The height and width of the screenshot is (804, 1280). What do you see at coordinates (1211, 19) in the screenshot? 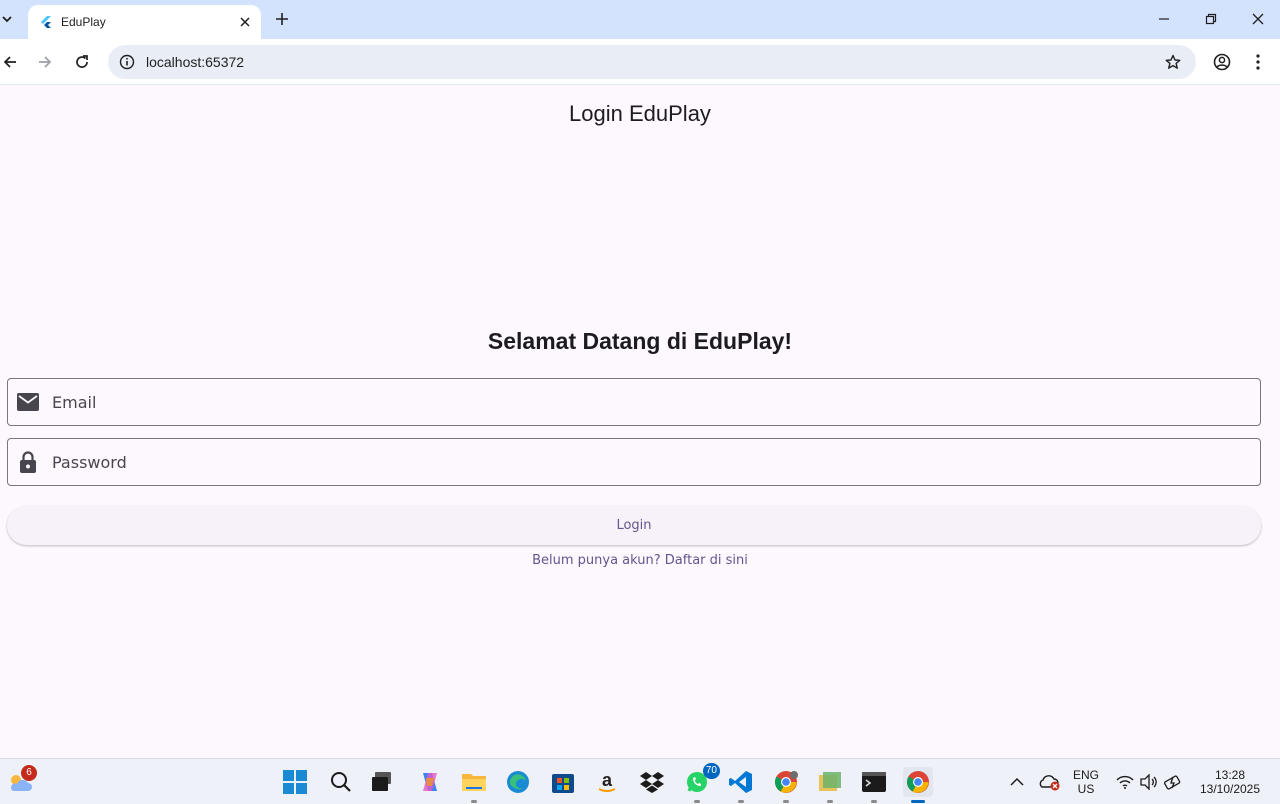
I see `restore-icon` at bounding box center [1211, 19].